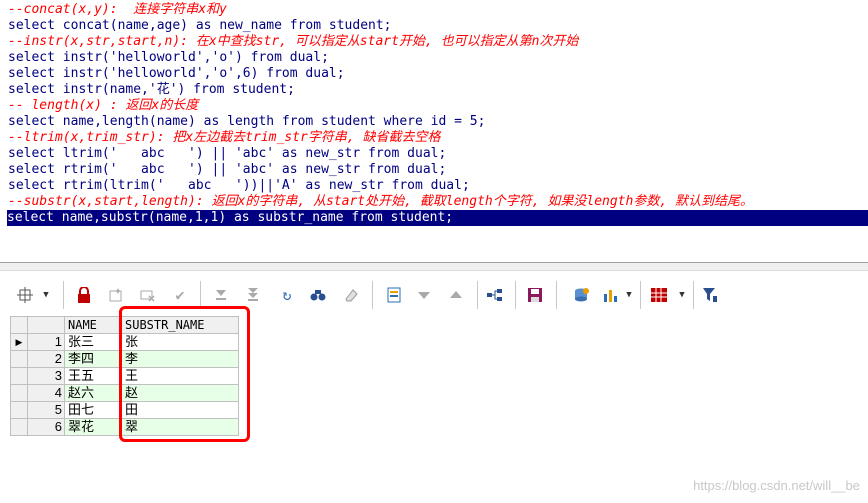 The image size is (868, 503). Describe the element at coordinates (611, 295) in the screenshot. I see `chart-icon` at that location.